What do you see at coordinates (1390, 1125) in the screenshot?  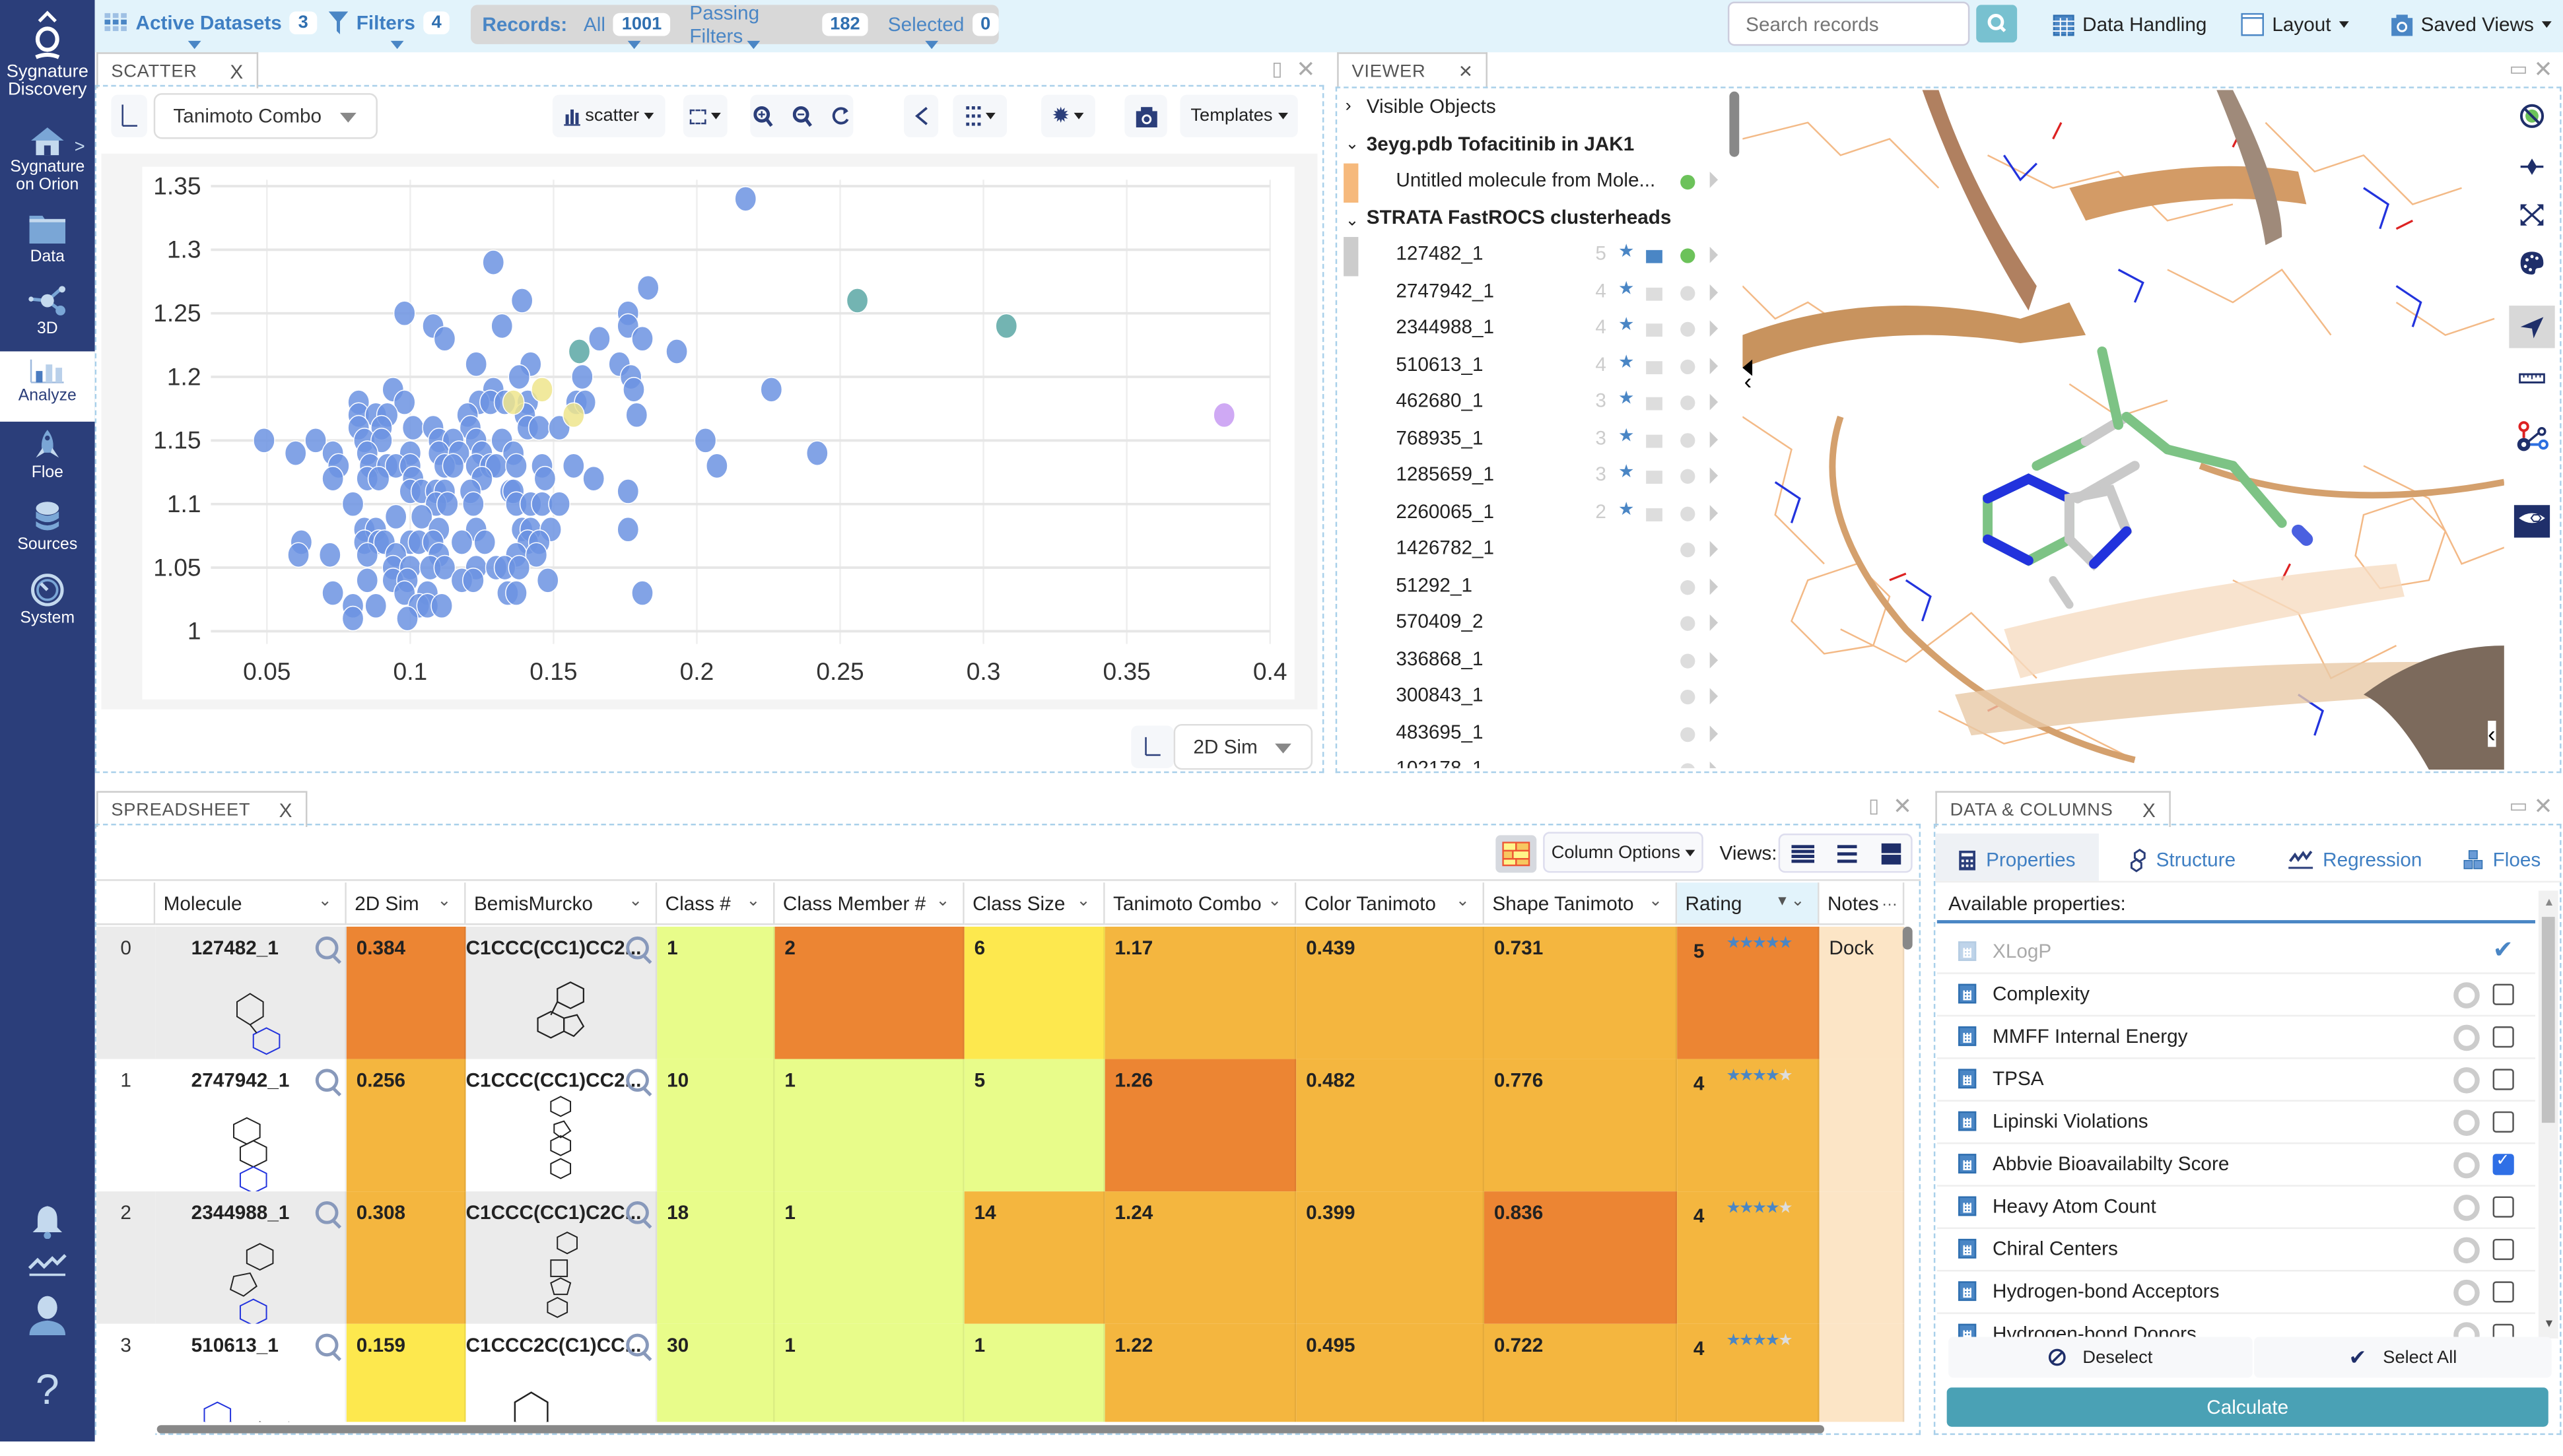 I see `table-cell-color: 0.482` at bounding box center [1390, 1125].